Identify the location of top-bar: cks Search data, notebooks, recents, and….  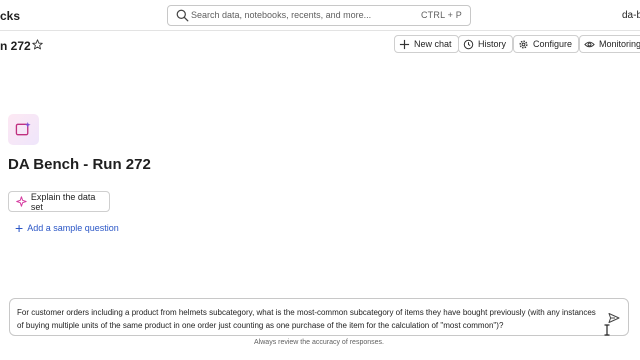
(320, 15).